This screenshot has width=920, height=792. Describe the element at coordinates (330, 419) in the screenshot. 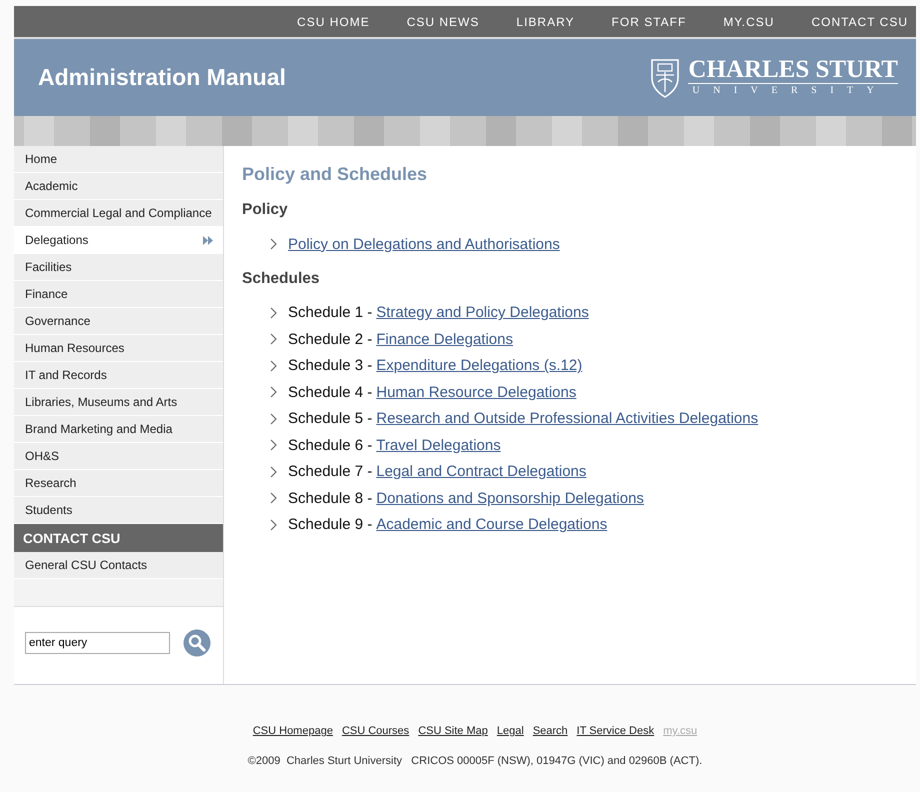

I see `schedule-label: Schedule 5 -` at that location.